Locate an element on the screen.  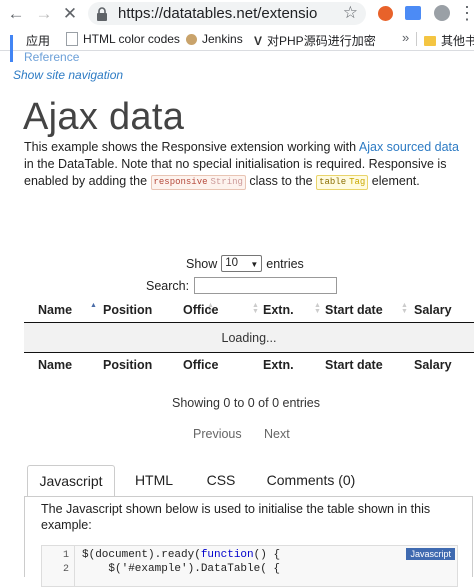
menu-icon: ⋮ is located at coordinates (466, 13).